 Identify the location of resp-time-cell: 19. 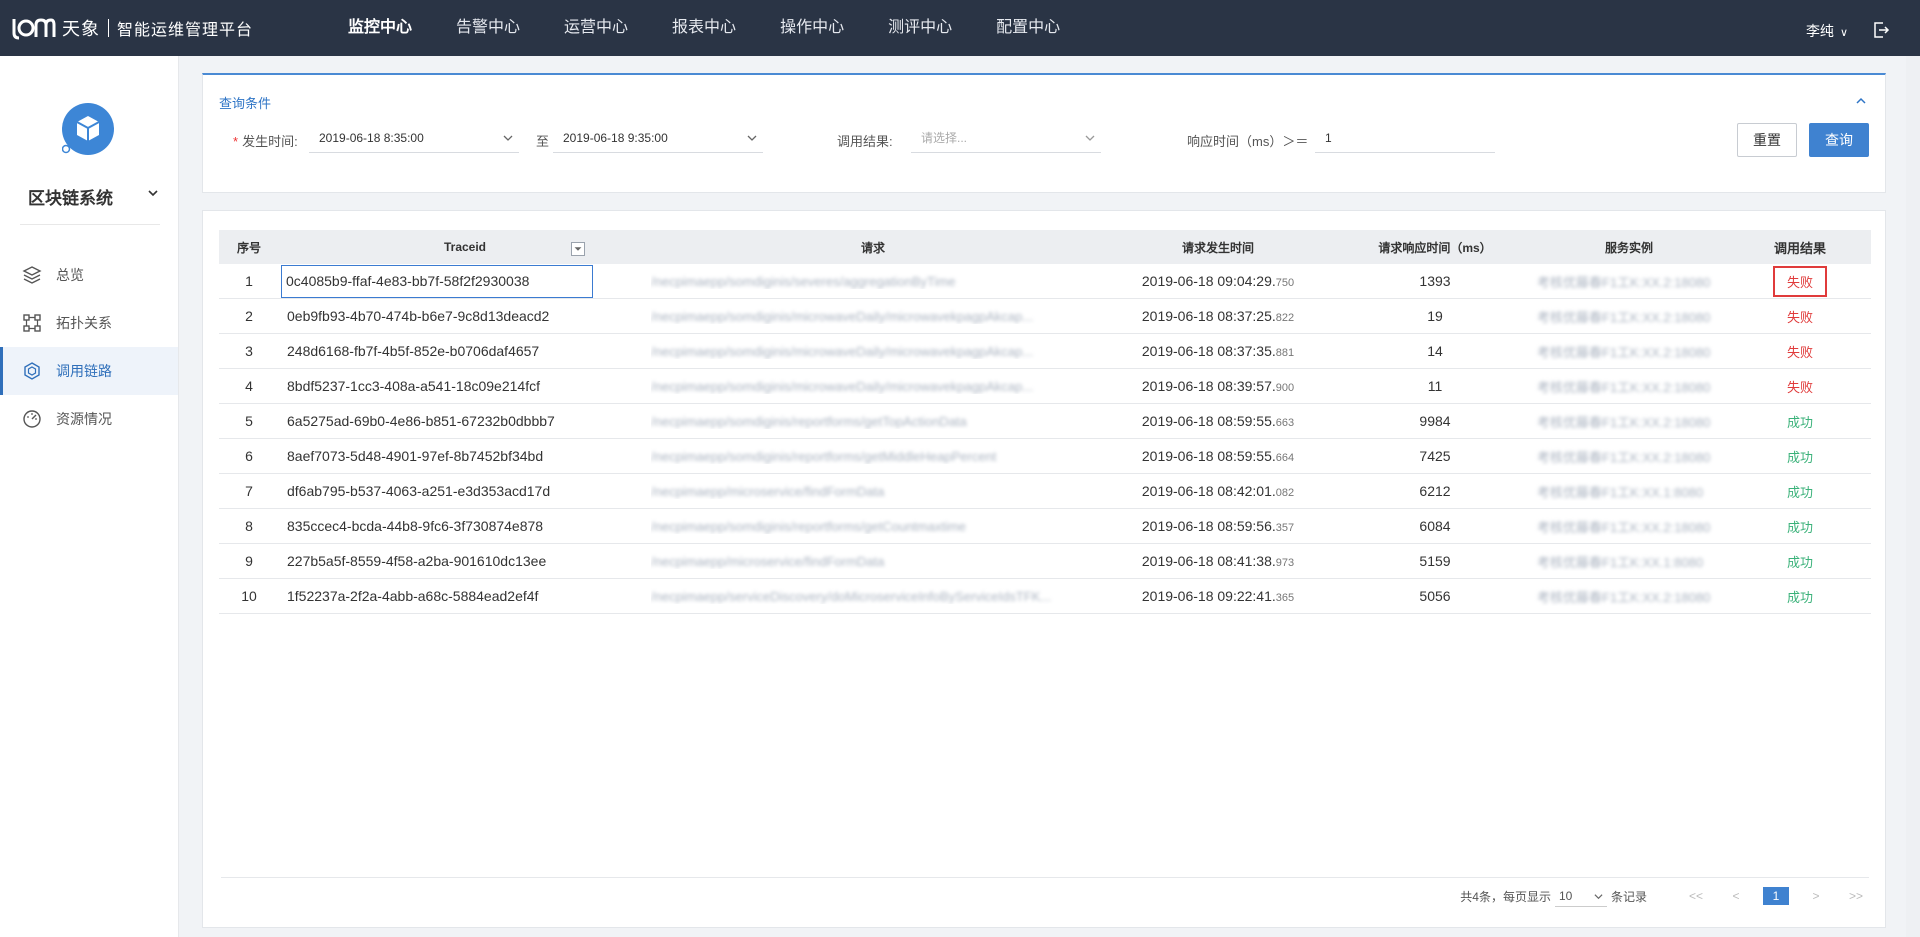
(1435, 316).